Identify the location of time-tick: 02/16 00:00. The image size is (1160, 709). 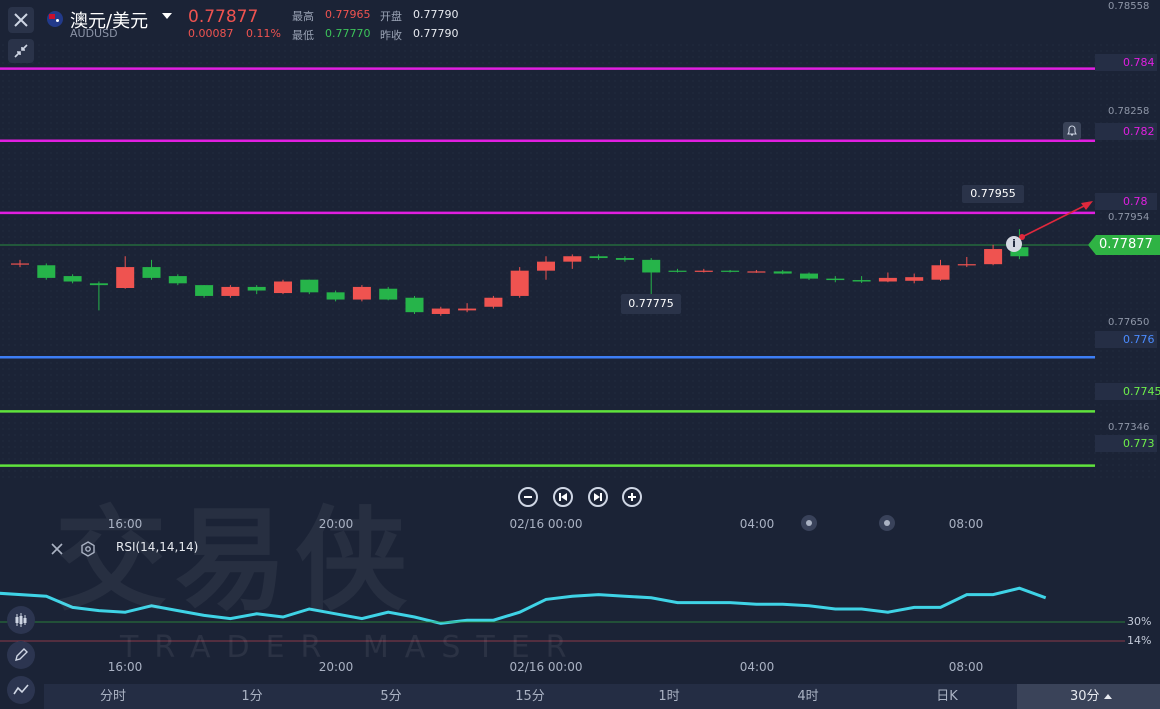
(546, 667).